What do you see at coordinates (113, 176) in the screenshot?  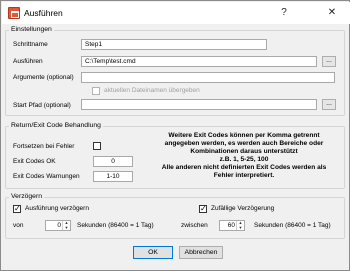 I see `exit-warn-field: 1-10` at bounding box center [113, 176].